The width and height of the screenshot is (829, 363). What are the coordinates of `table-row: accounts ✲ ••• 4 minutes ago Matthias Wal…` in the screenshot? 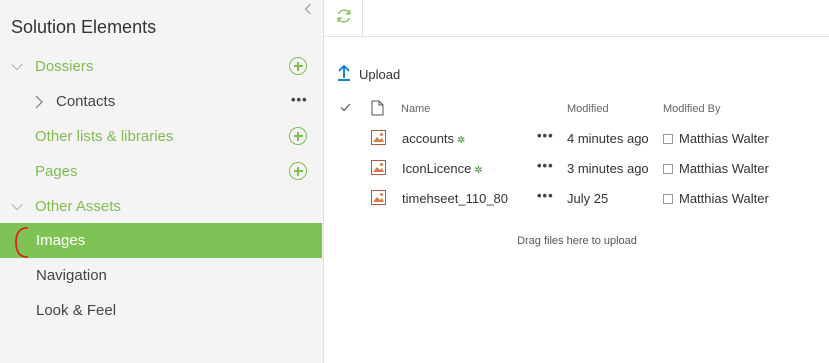 It's located at (579, 139).